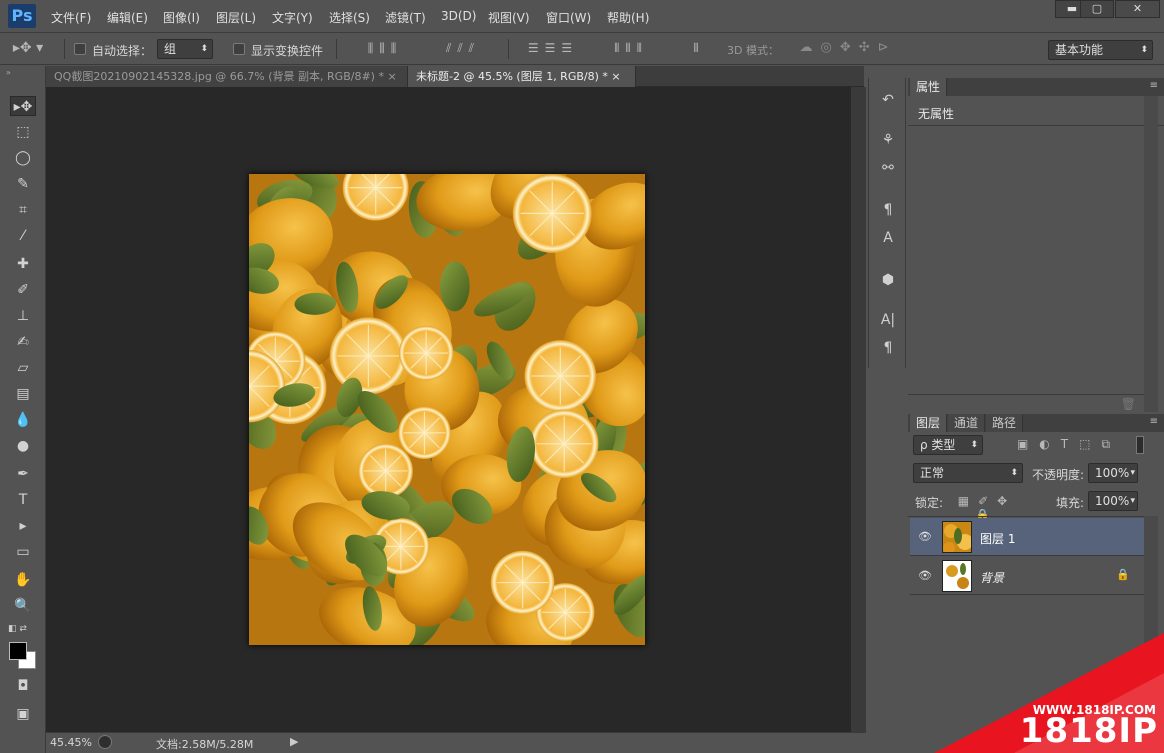 The height and width of the screenshot is (753, 1164). What do you see at coordinates (753, 50) in the screenshot?
I see `3d-mode-label: 3D 模式：` at bounding box center [753, 50].